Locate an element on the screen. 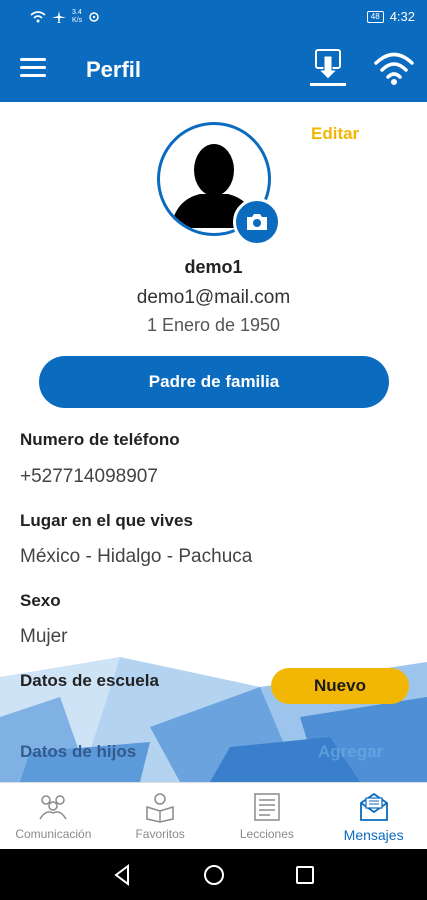 This screenshot has height=900, width=427. change-photo-button is located at coordinates (257, 222).